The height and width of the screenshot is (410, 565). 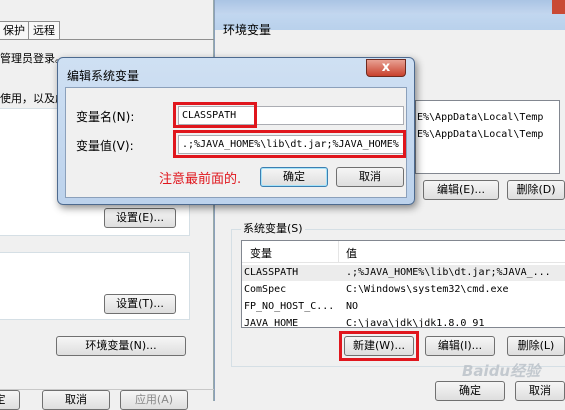 What do you see at coordinates (470, 391) in the screenshot?
I see `env-ok-button: 确定` at bounding box center [470, 391].